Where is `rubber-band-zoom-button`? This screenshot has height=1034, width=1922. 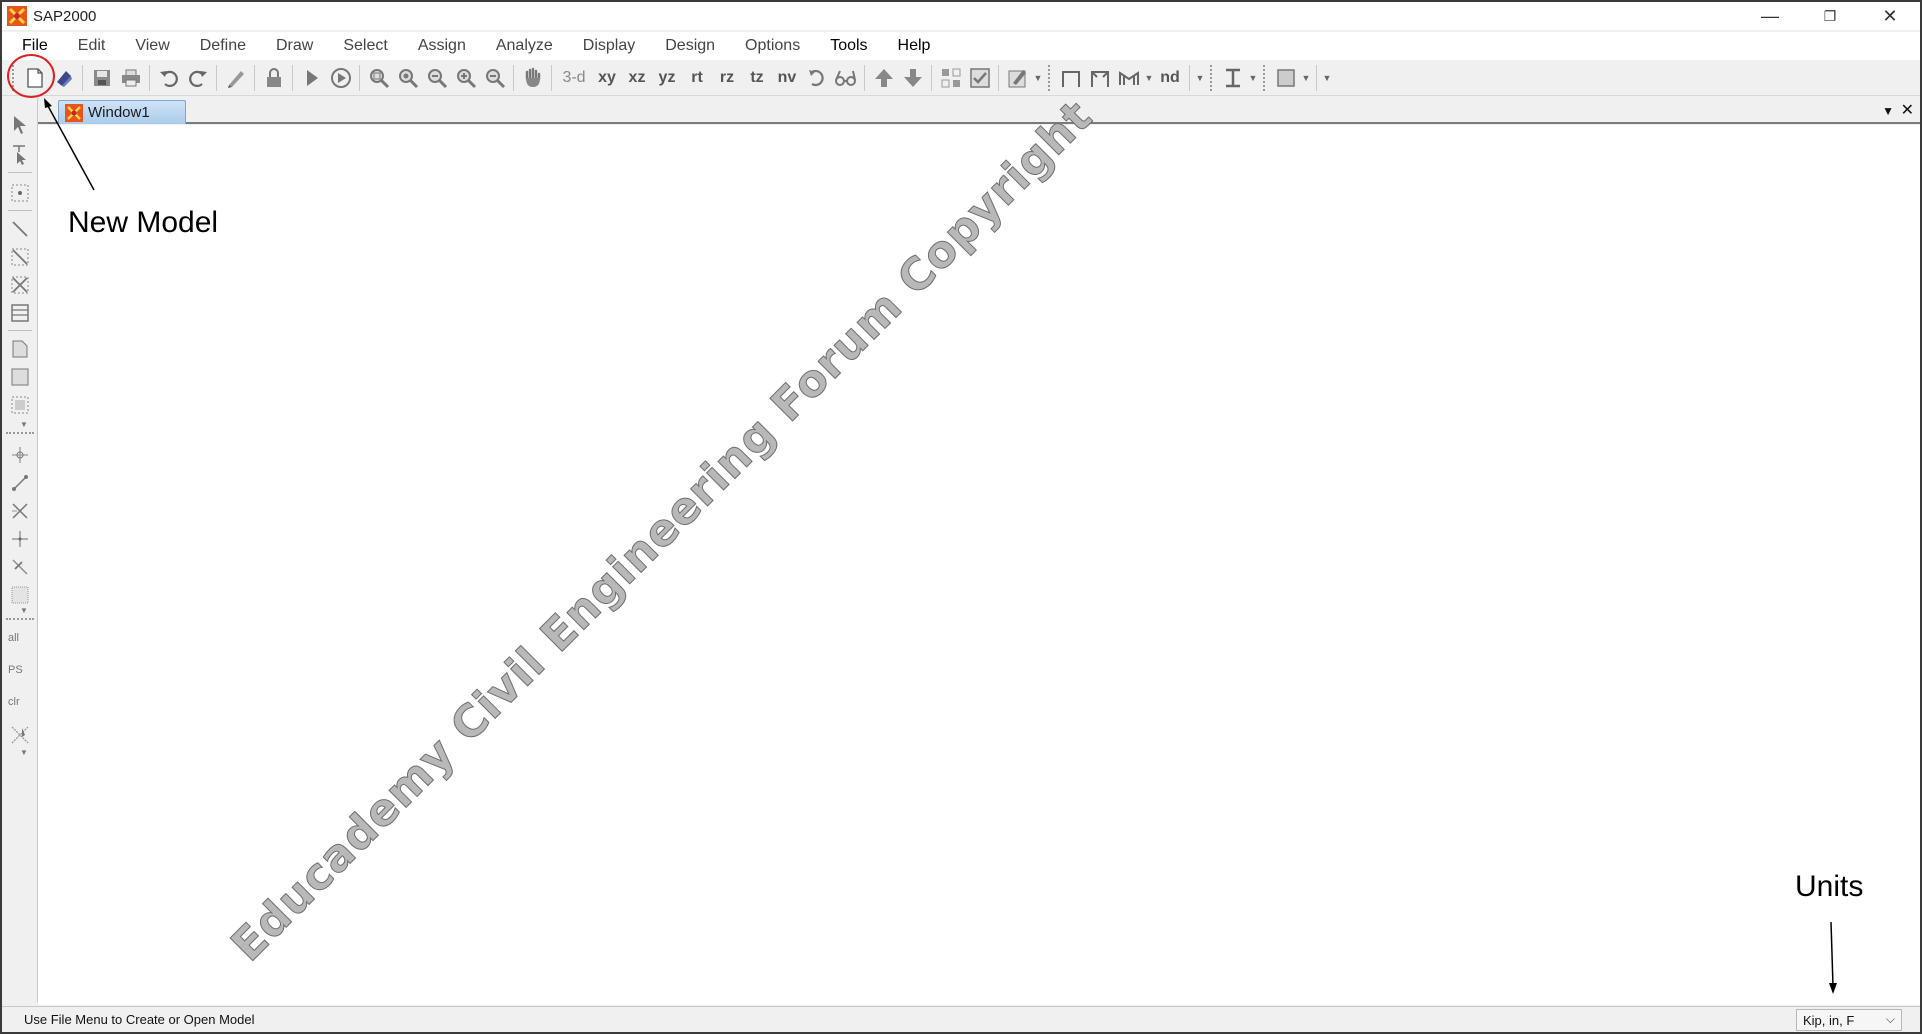 rubber-band-zoom-button is located at coordinates (378, 78).